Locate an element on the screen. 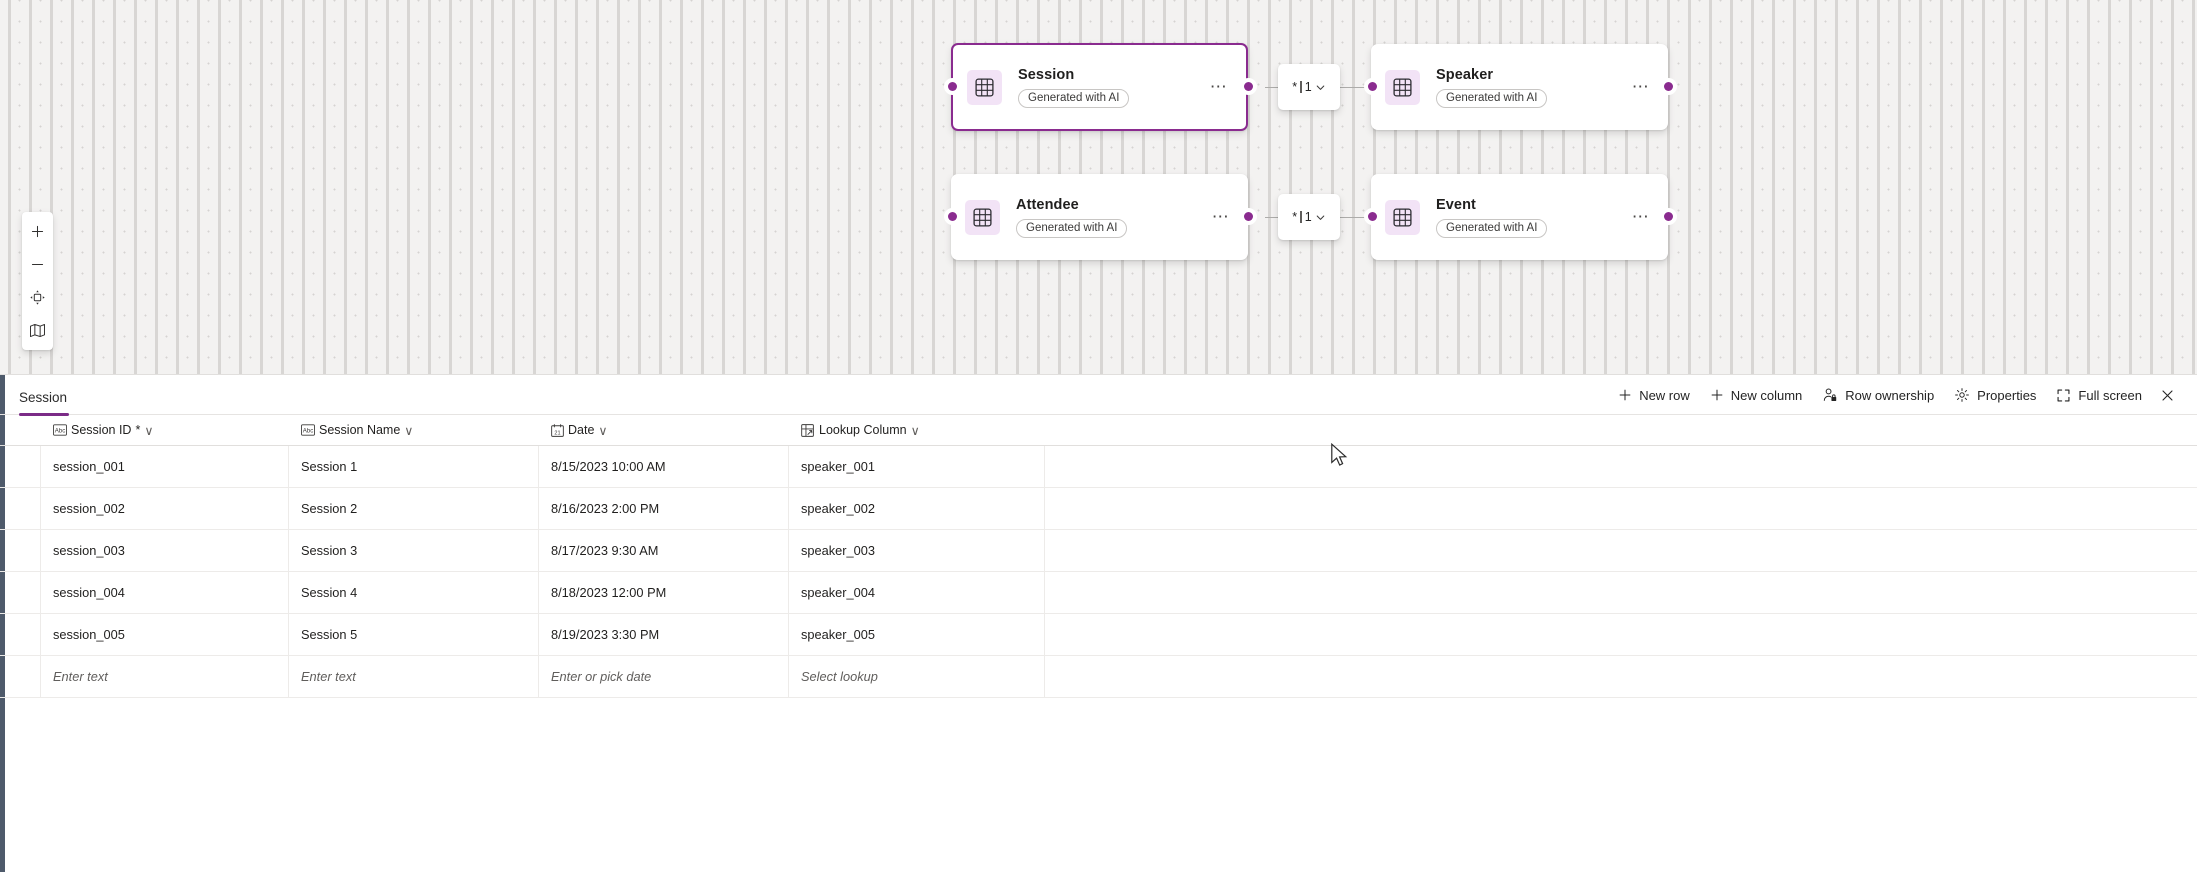 This screenshot has height=872, width=2197. person-lock-icon is located at coordinates (1830, 395).